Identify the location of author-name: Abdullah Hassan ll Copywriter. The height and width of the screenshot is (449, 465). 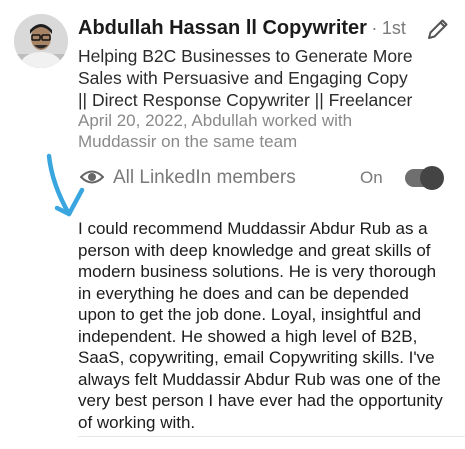
(222, 28).